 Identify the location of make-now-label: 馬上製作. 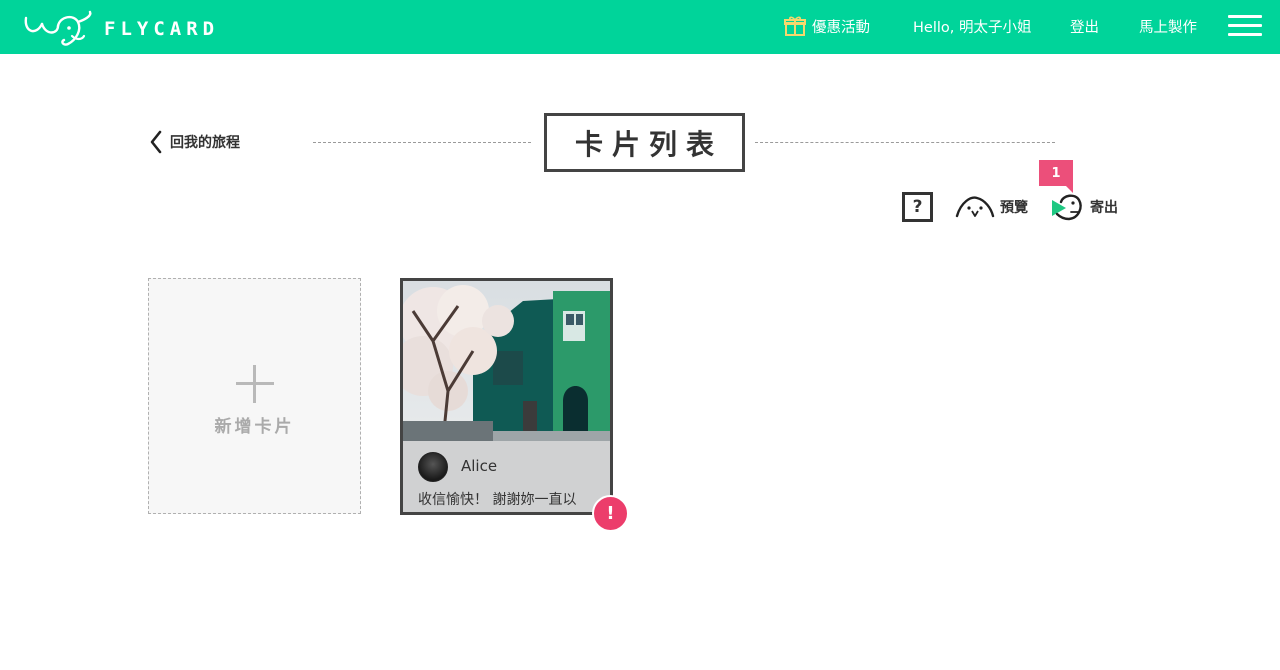
(1168, 27).